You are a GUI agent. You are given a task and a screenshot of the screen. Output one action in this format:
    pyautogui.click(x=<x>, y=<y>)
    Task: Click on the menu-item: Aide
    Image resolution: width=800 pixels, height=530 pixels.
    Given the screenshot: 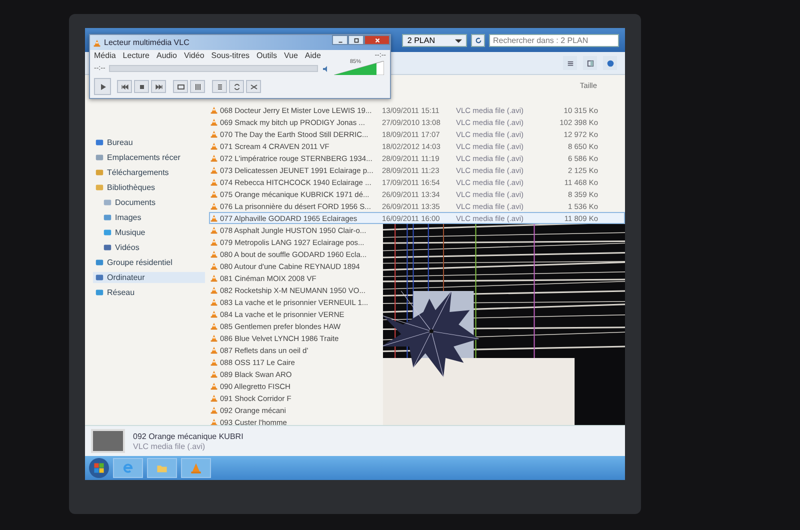 What is the action you would take?
    pyautogui.click(x=312, y=55)
    